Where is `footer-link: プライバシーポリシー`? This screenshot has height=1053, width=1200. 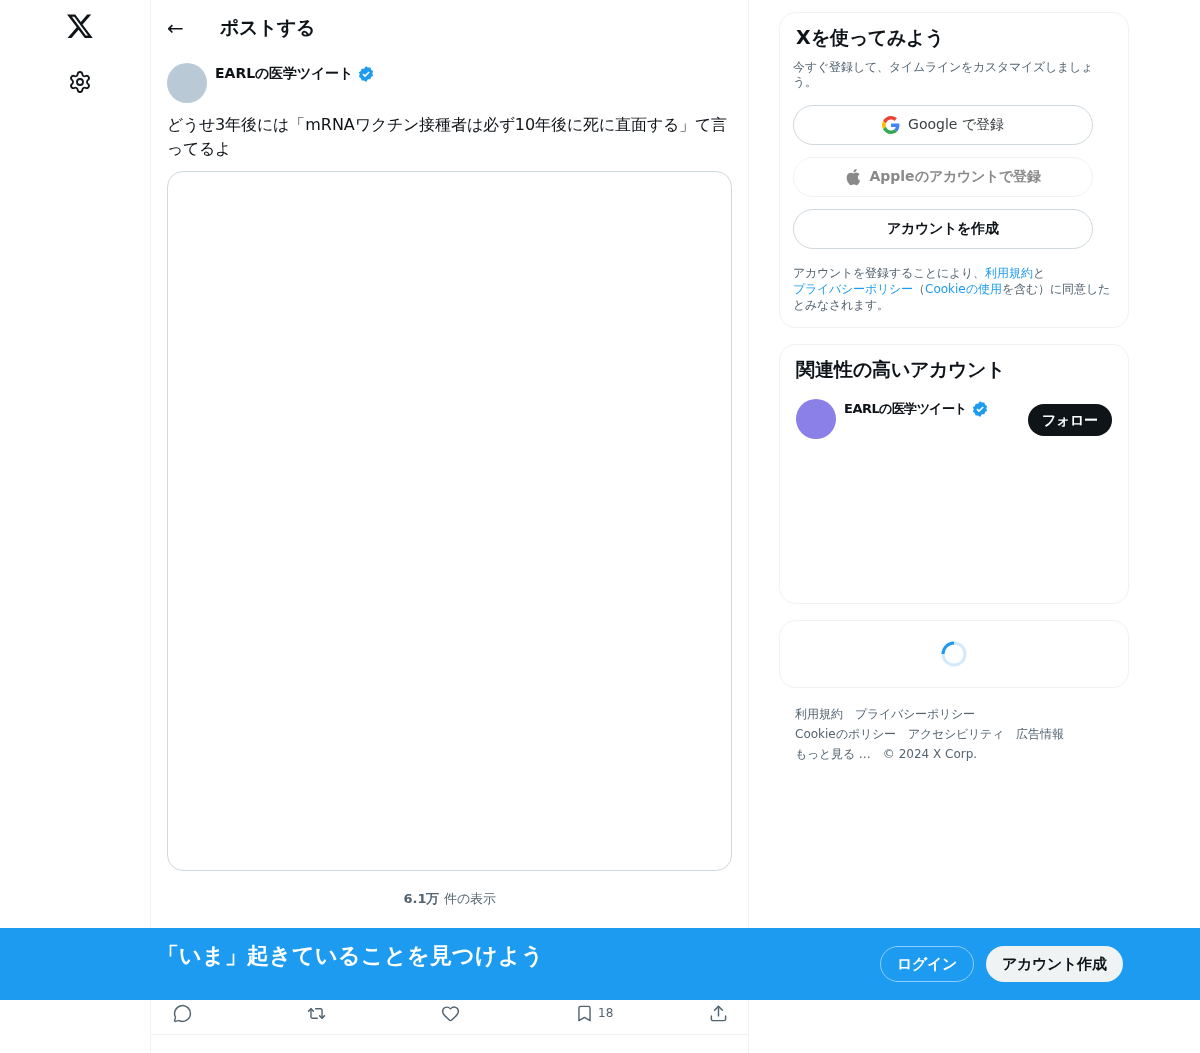 footer-link: プライバシーポリシー is located at coordinates (915, 713).